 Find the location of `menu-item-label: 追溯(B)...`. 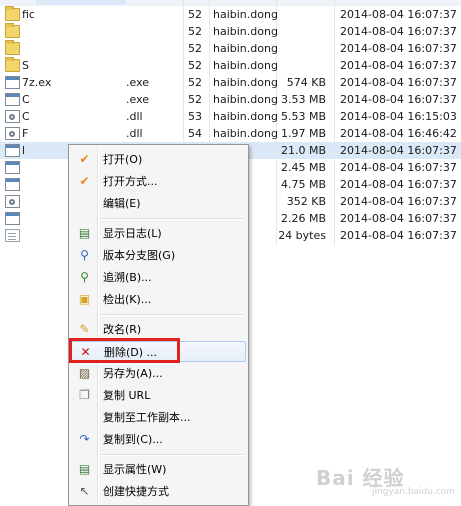

menu-item-label: 追溯(B)... is located at coordinates (127, 277).